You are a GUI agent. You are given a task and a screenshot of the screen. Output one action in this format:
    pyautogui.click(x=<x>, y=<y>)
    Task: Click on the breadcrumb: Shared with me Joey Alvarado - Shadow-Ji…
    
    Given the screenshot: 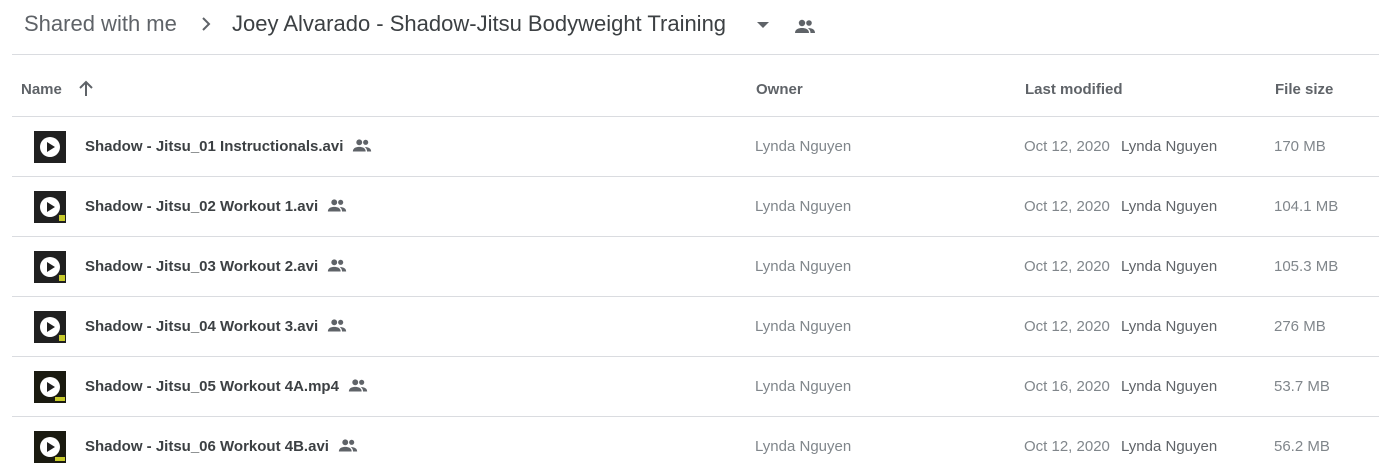 What is the action you would take?
    pyautogui.click(x=689, y=27)
    